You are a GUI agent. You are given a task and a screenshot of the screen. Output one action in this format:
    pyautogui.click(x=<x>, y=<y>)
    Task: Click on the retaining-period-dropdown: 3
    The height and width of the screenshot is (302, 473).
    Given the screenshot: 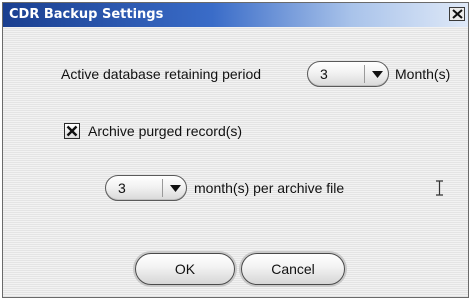 What is the action you would take?
    pyautogui.click(x=348, y=74)
    